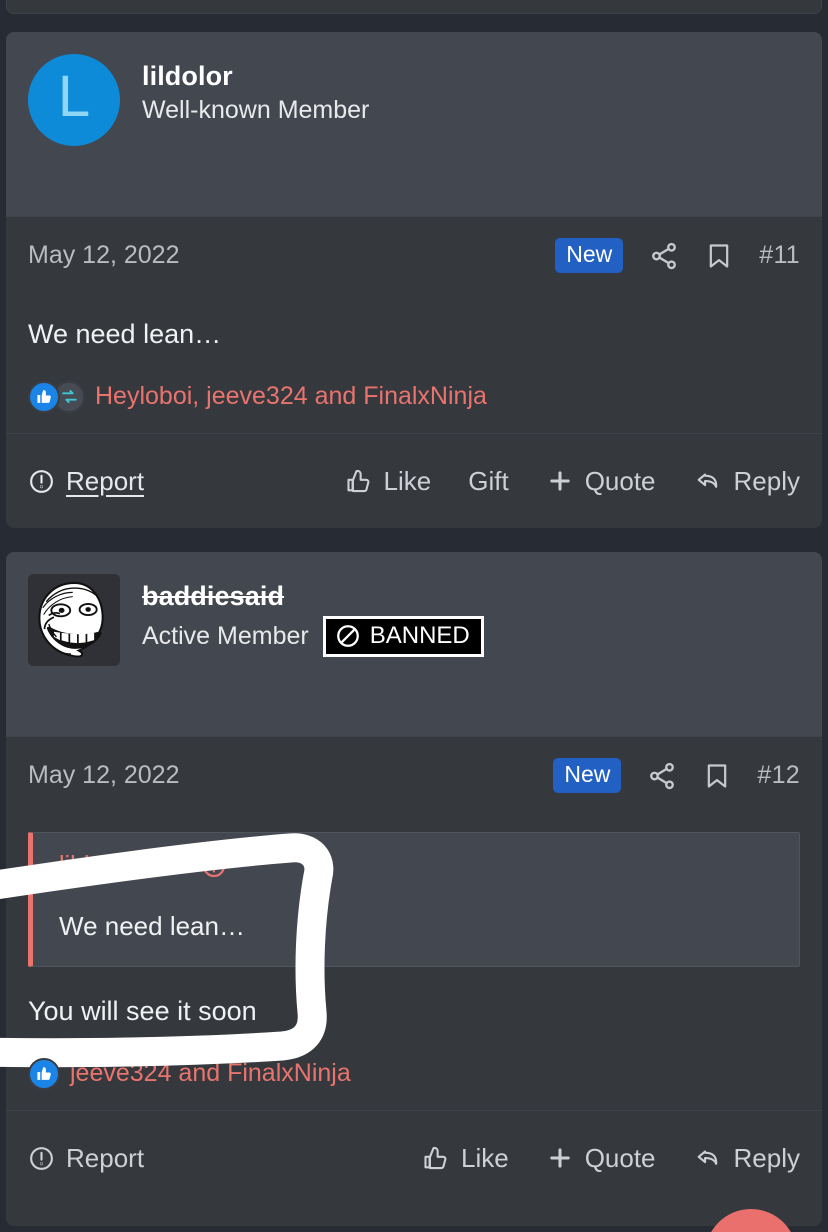 The width and height of the screenshot is (828, 1232). I want to click on arrow-up-circle-icon, so click(214, 865).